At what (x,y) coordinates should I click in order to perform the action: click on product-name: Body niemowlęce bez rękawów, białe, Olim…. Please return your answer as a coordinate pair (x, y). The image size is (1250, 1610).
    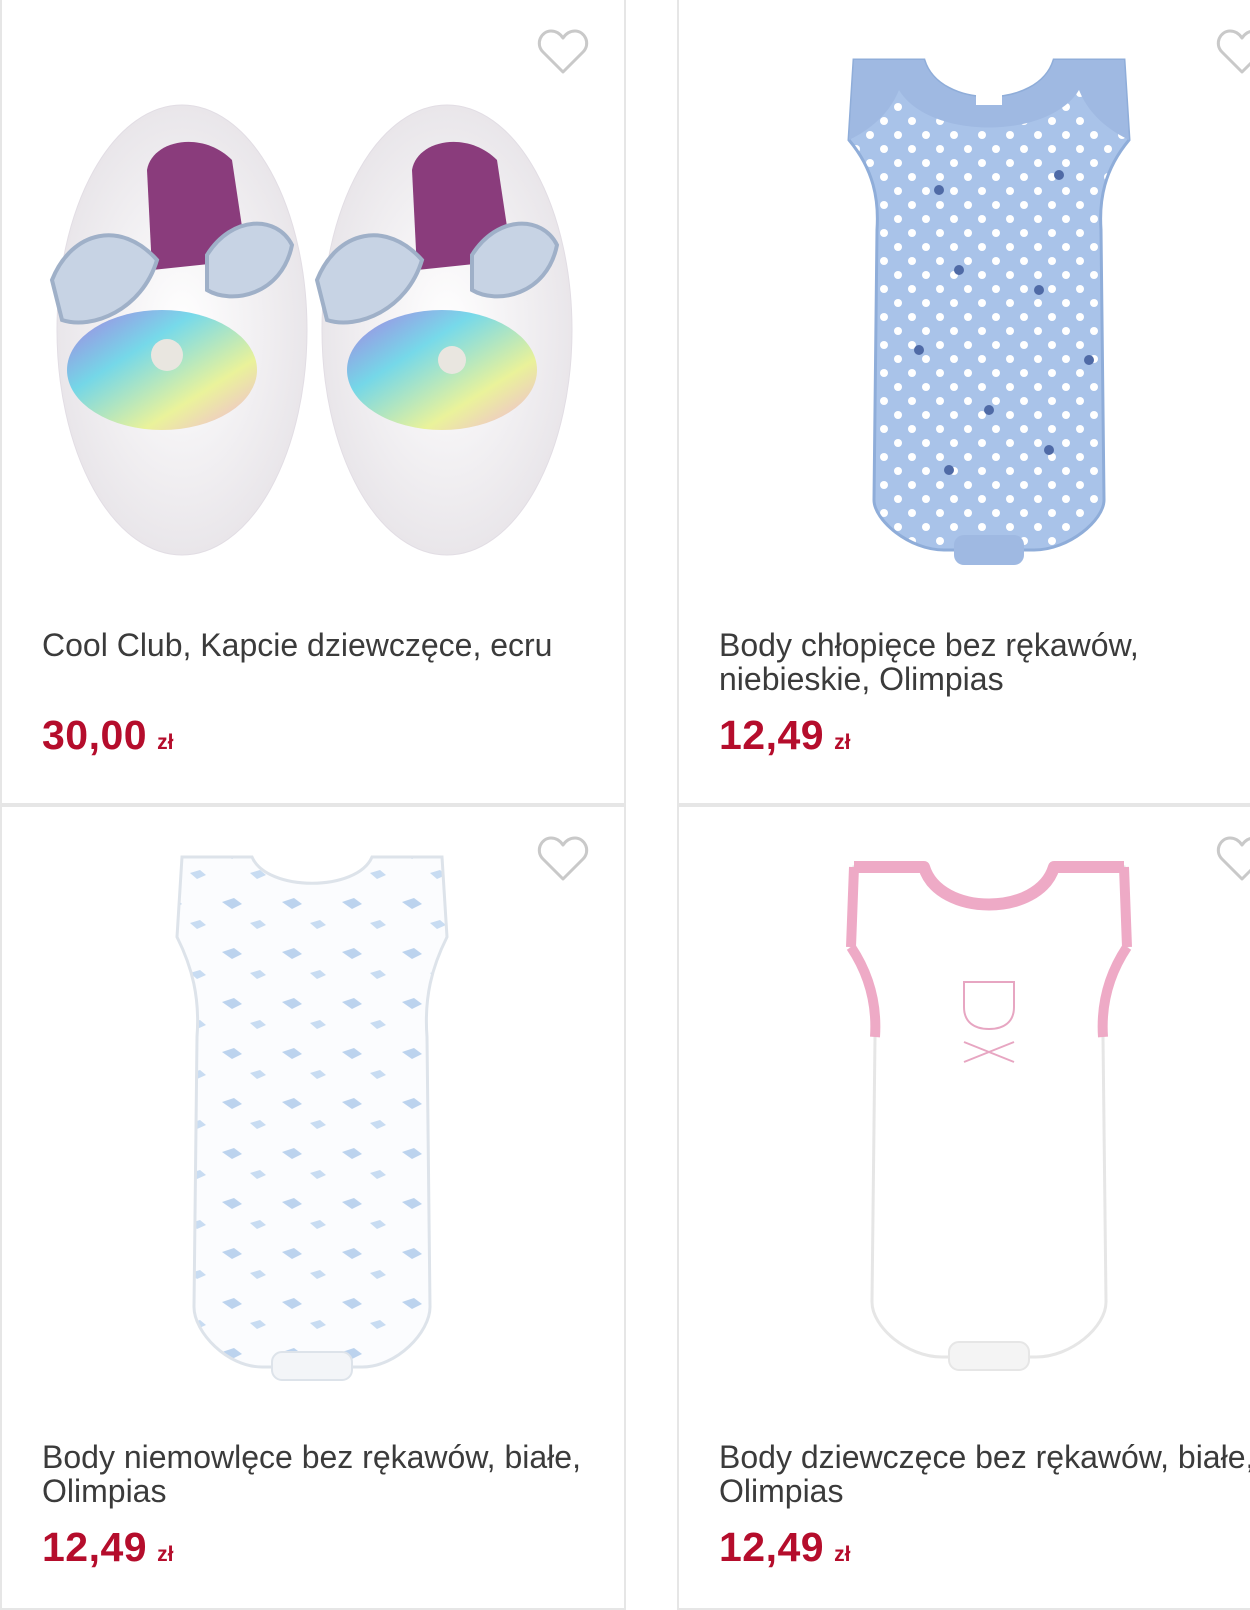
    Looking at the image, I should click on (312, 1474).